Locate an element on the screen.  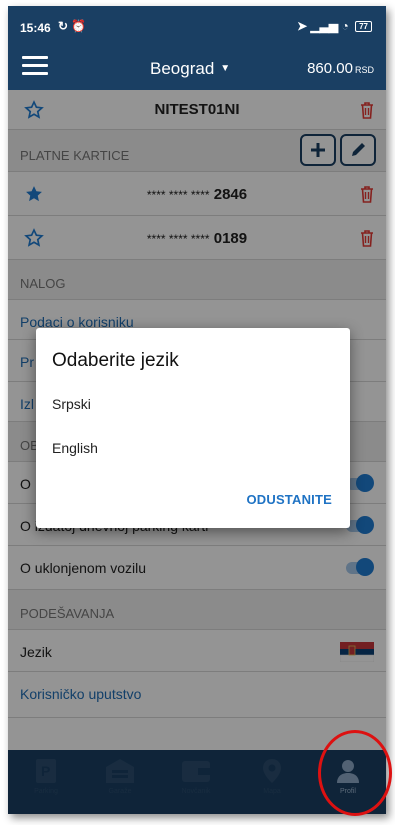
status-left-icons: ↻ ⏰ is located at coordinates (72, 26).